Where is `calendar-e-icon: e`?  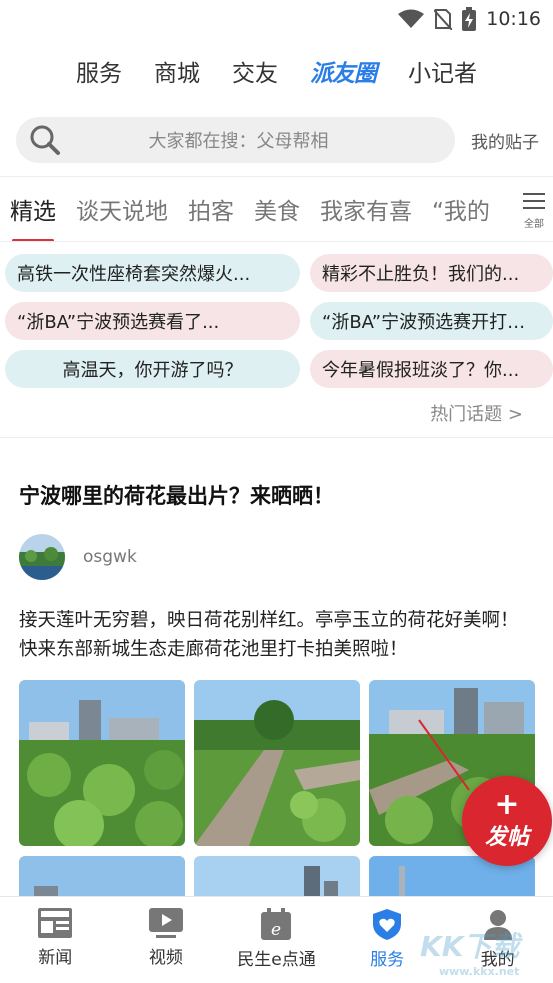 calendar-e-icon: e is located at coordinates (276, 924).